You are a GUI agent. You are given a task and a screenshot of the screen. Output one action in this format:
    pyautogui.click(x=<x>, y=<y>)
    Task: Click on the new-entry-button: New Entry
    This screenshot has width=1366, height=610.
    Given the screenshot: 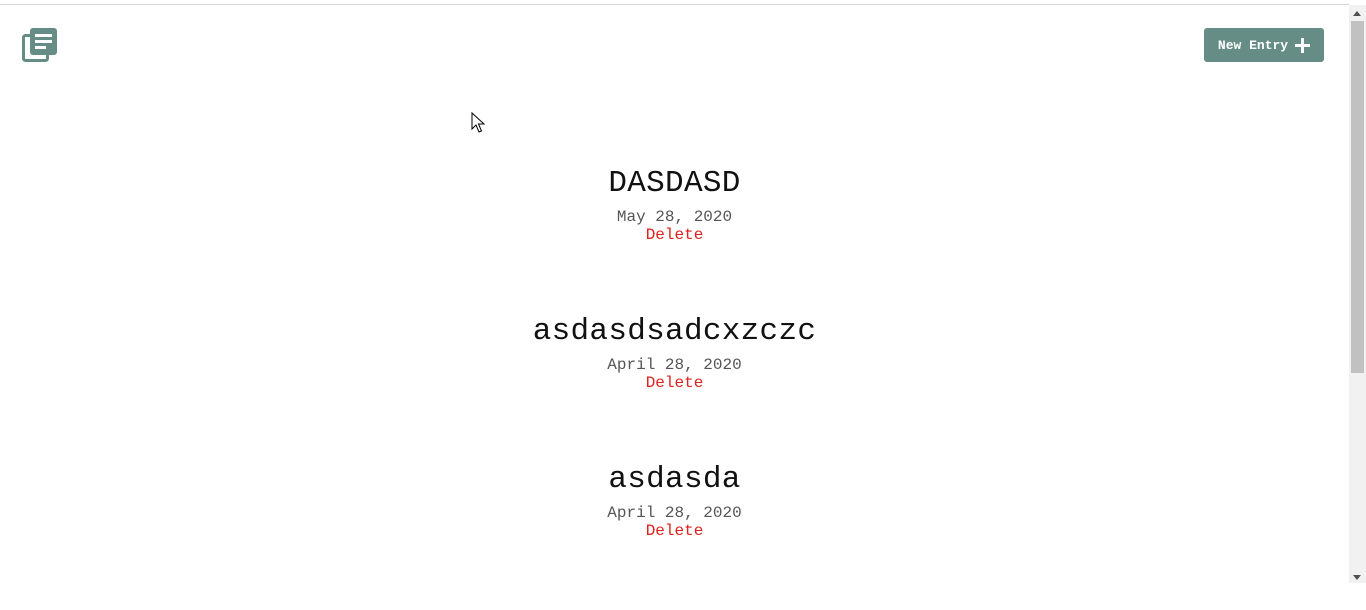 What is the action you would take?
    pyautogui.click(x=1264, y=45)
    